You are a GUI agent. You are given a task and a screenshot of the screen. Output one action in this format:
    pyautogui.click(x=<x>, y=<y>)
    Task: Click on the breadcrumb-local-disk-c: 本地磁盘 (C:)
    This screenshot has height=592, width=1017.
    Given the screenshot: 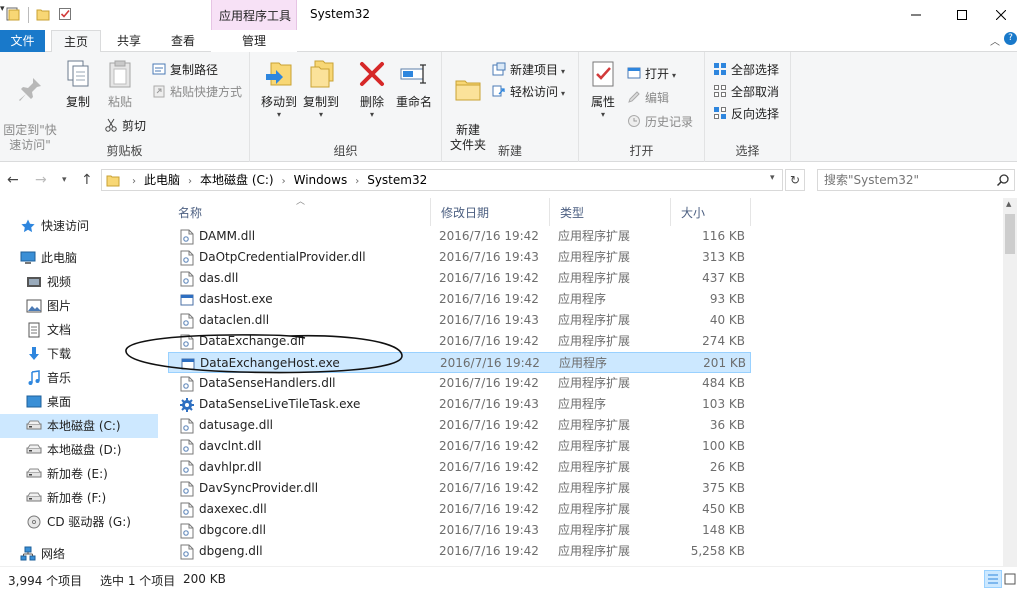 What is the action you would take?
    pyautogui.click(x=237, y=180)
    